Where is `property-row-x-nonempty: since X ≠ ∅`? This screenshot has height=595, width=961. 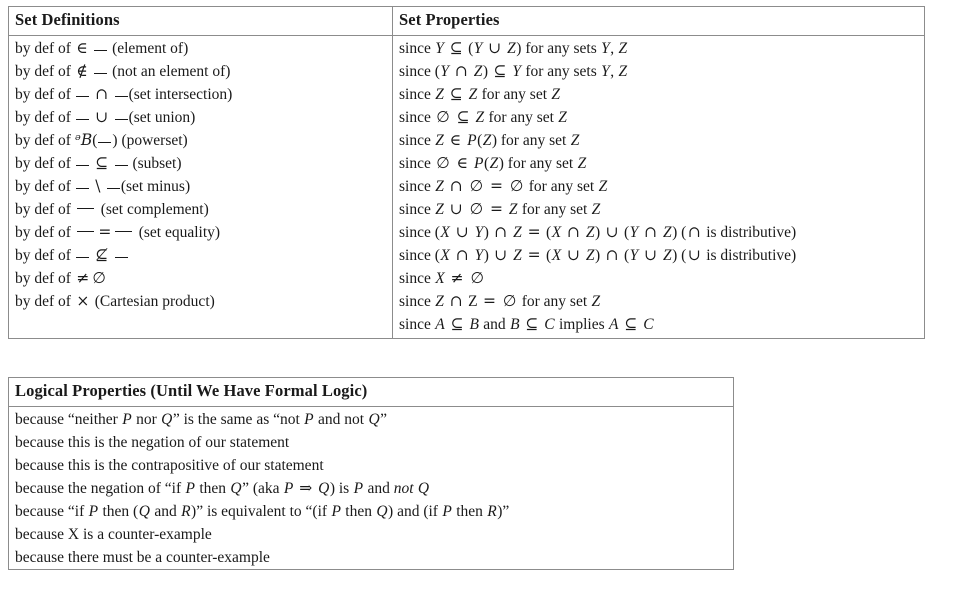 property-row-x-nonempty: since X ≠ ∅ is located at coordinates (441, 277).